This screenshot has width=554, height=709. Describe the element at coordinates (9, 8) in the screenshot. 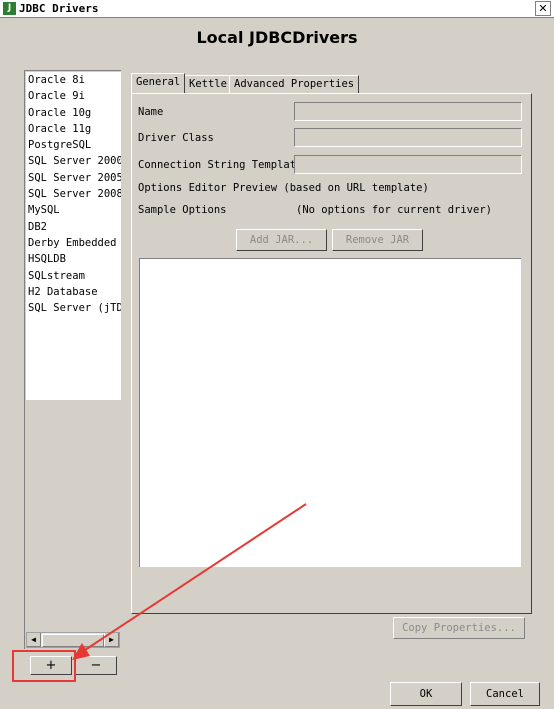

I see `app-icon: J` at that location.